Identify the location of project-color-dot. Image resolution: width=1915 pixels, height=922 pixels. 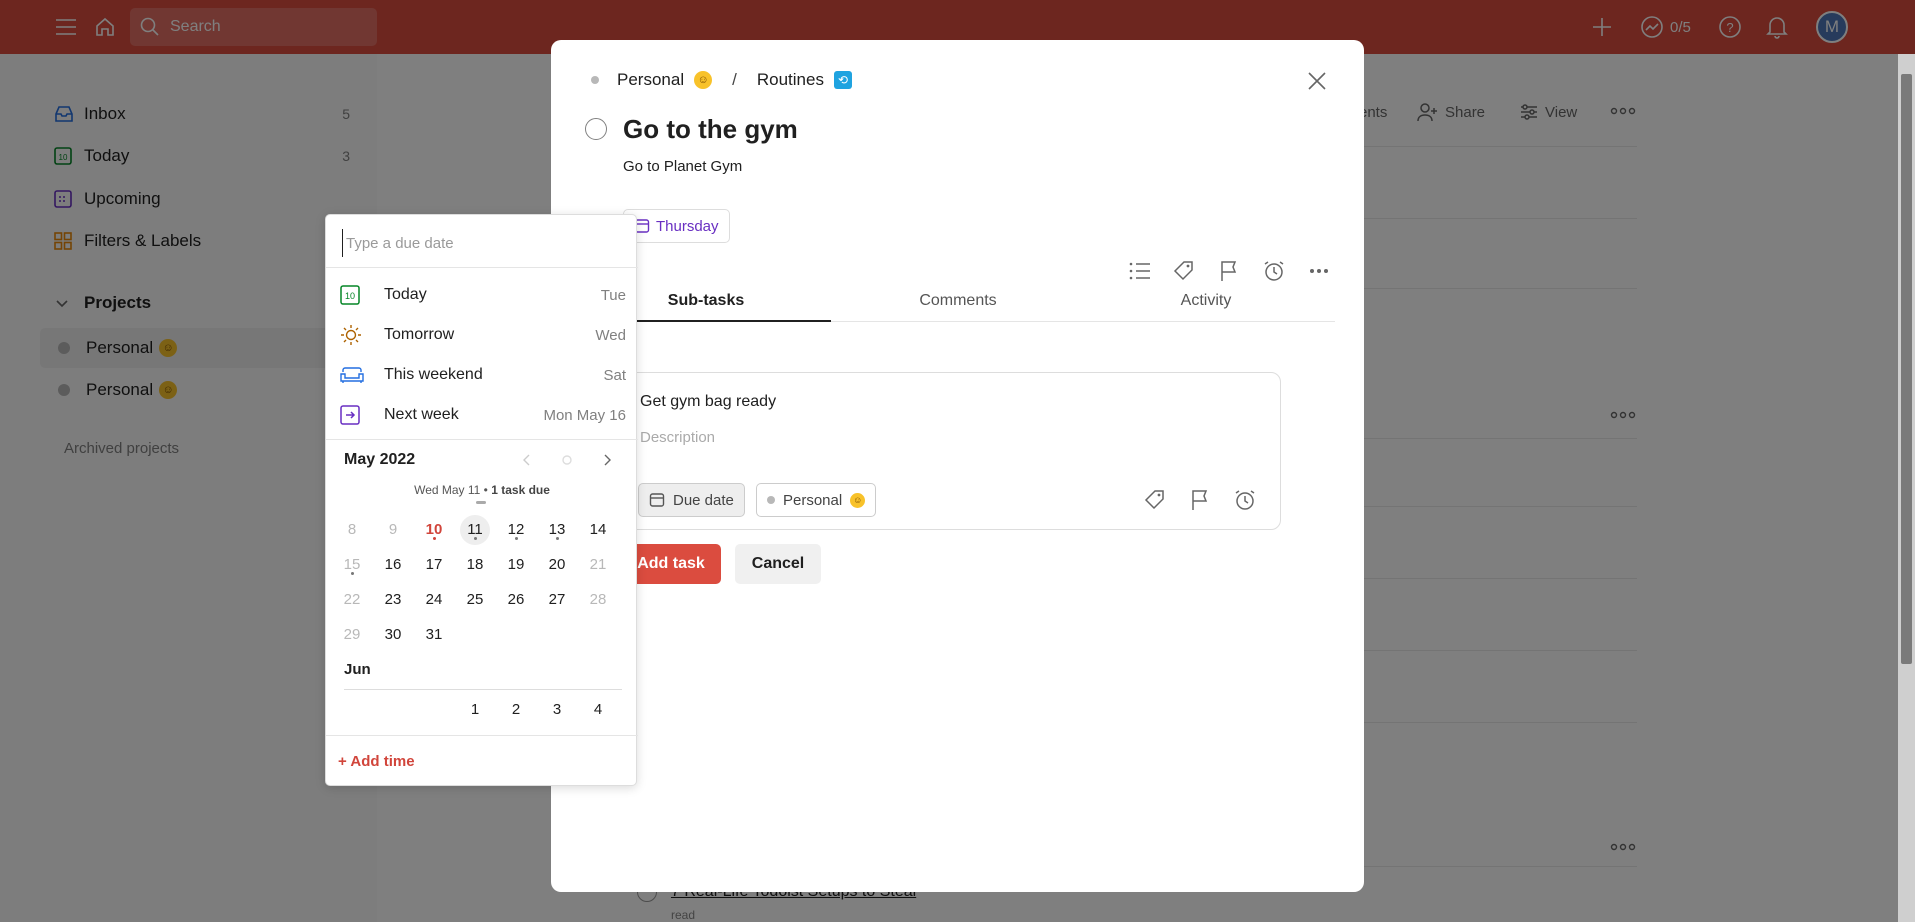
(771, 500).